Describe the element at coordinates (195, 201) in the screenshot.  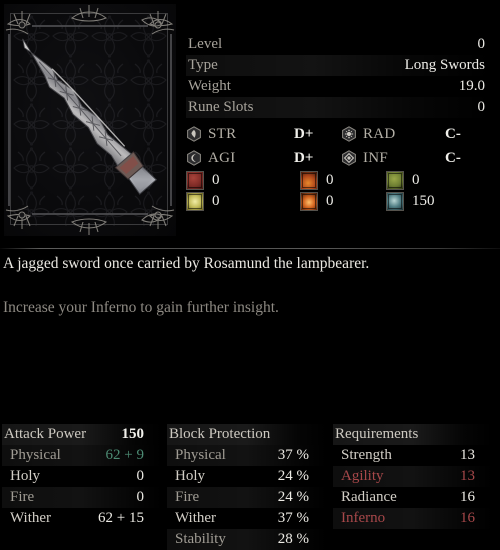
I see `holy-damage-icon` at that location.